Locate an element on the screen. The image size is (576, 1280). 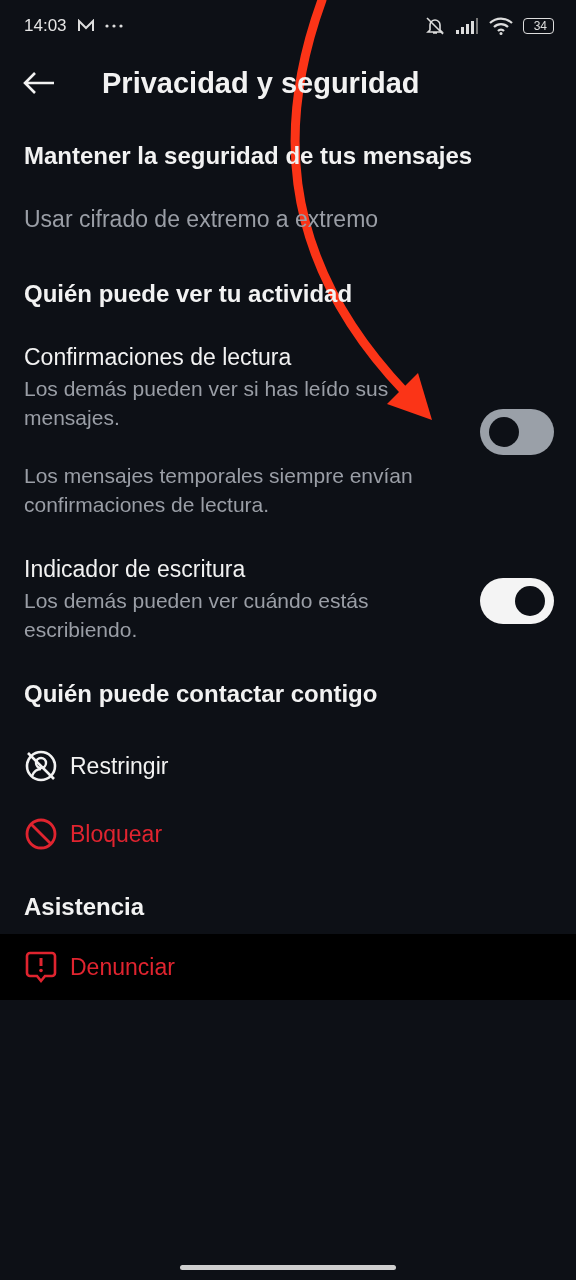
signal-icon is located at coordinates (466, 26).